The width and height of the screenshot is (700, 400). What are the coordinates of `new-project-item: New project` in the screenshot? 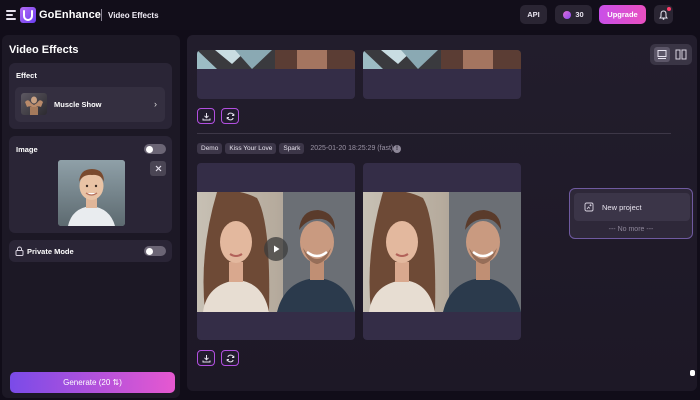 It's located at (632, 207).